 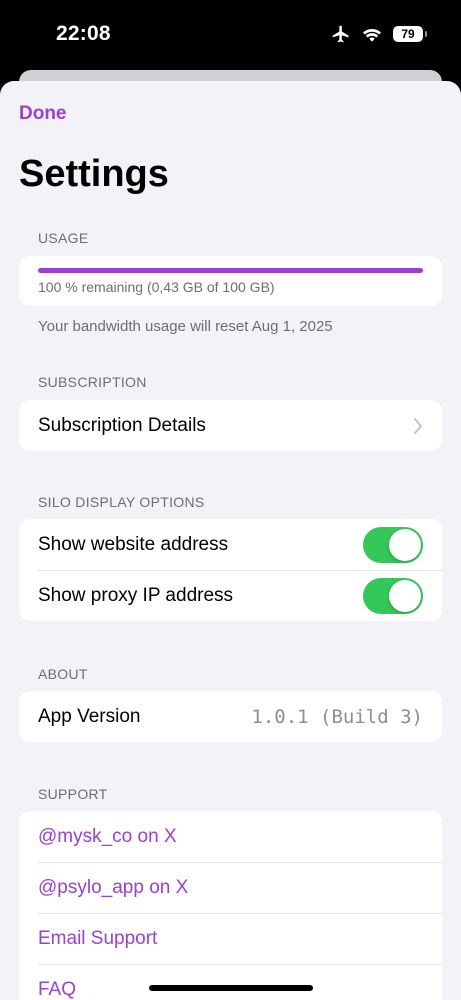 I want to click on usage-card: 100 % remaining (0,43 GB of 100 GB), so click(x=230, y=281).